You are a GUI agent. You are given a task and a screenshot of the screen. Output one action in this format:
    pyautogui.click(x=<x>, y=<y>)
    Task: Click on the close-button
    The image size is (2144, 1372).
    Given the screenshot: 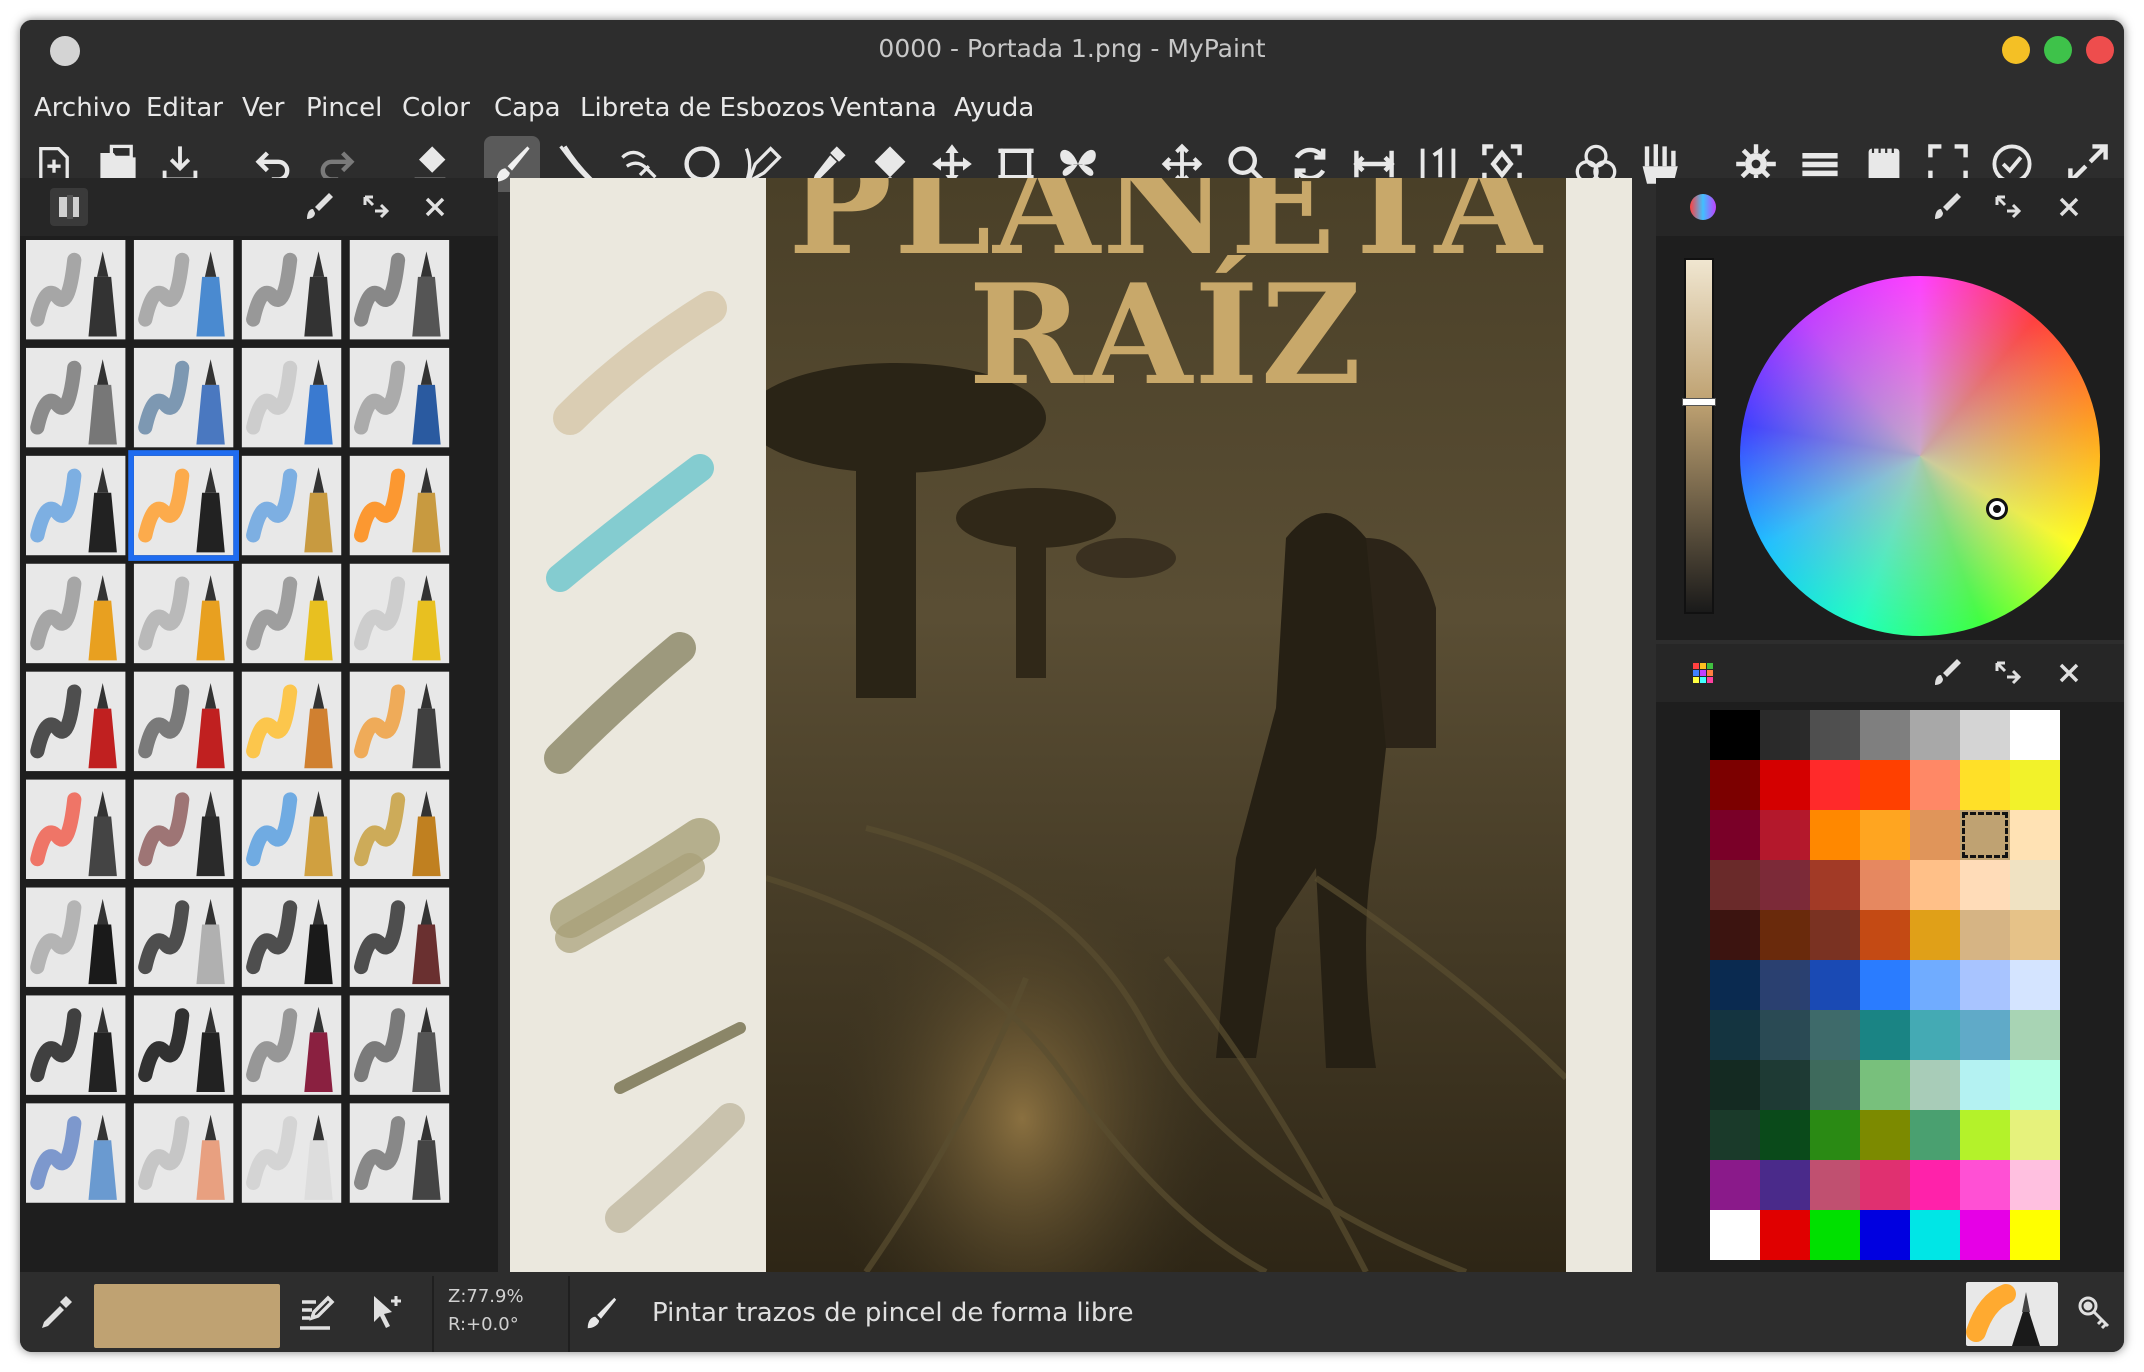 What is the action you would take?
    pyautogui.click(x=2100, y=50)
    